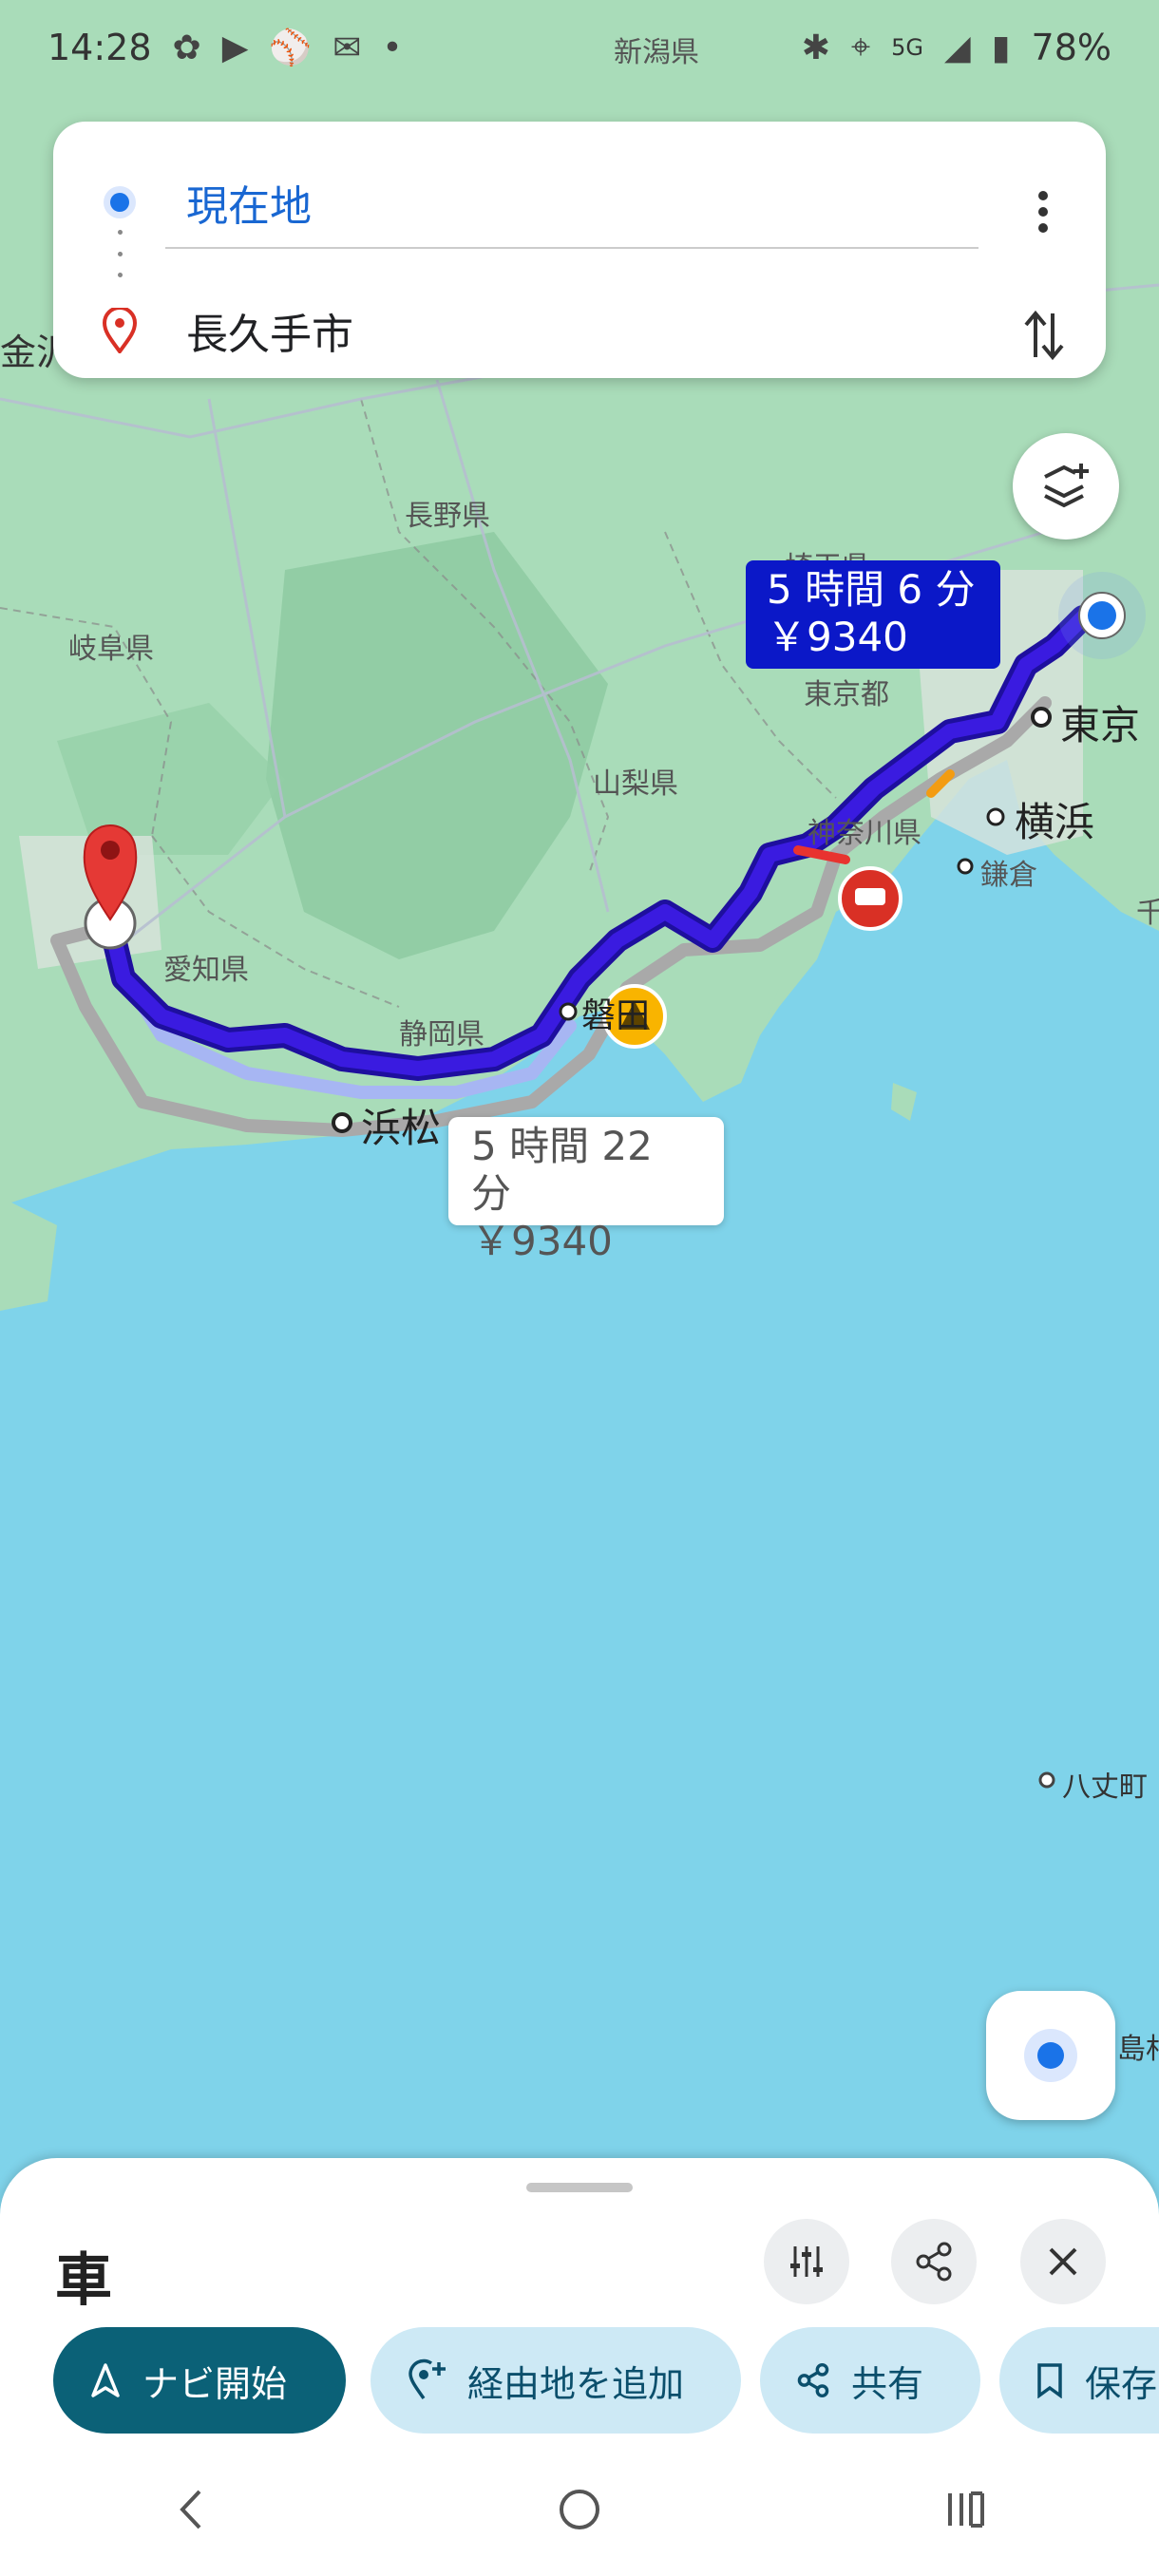  I want to click on bookmark-icon, so click(1049, 2380).